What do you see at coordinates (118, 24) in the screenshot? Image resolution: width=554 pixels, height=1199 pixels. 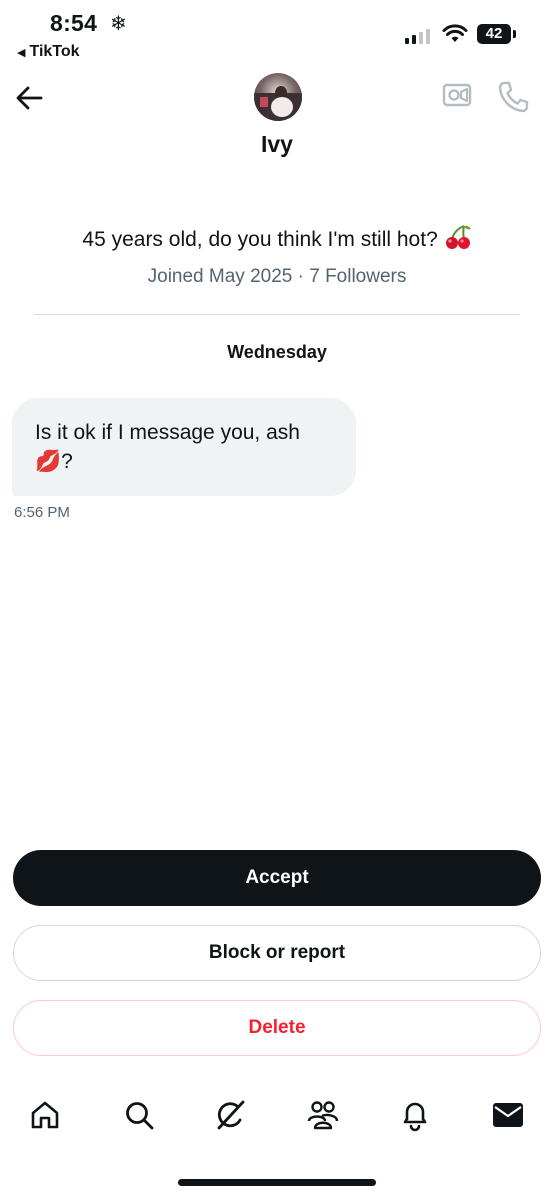 I see `weather-icon: ❄` at bounding box center [118, 24].